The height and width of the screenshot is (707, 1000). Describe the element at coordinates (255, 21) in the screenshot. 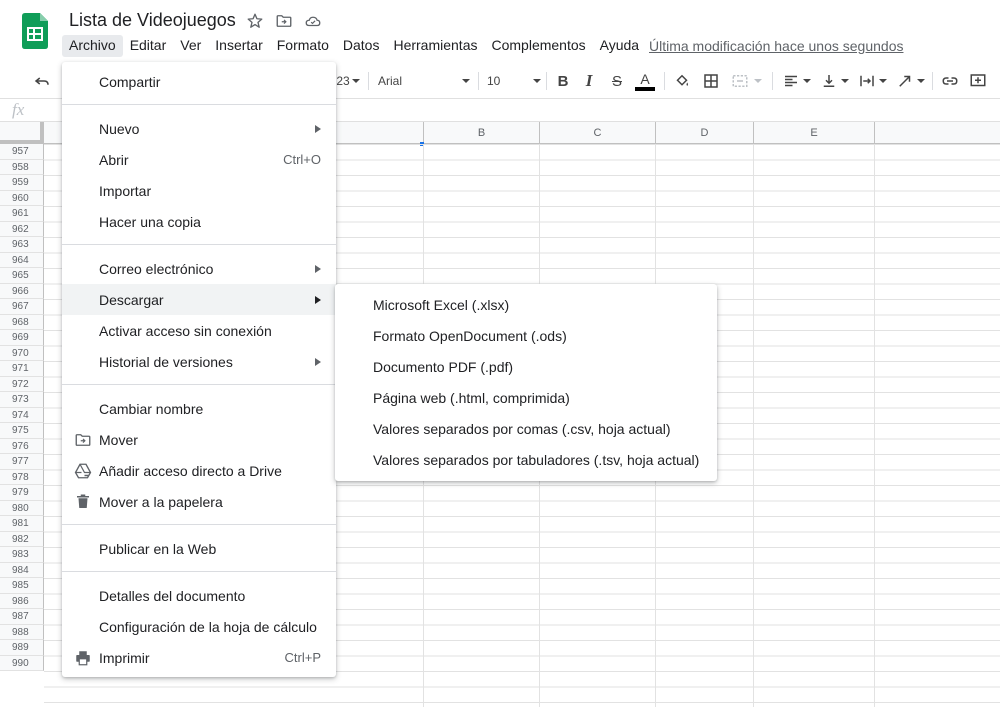

I see `star-icon` at that location.